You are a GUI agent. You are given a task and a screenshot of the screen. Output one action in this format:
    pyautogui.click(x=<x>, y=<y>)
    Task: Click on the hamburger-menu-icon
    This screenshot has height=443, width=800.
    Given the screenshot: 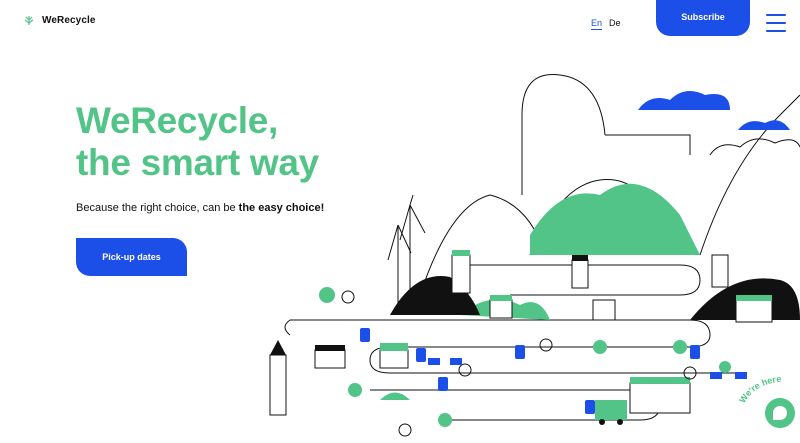 What is the action you would take?
    pyautogui.click(x=776, y=23)
    